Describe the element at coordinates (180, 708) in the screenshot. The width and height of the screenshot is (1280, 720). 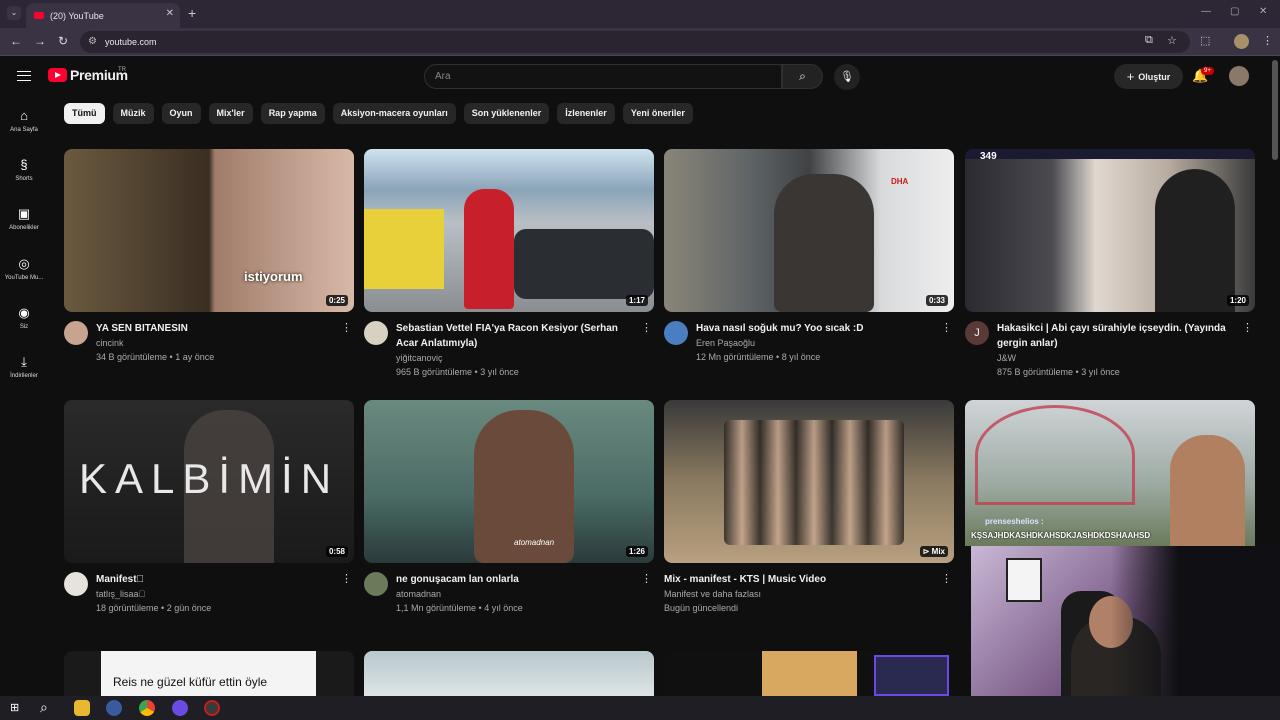
I see `browser-app-icon` at that location.